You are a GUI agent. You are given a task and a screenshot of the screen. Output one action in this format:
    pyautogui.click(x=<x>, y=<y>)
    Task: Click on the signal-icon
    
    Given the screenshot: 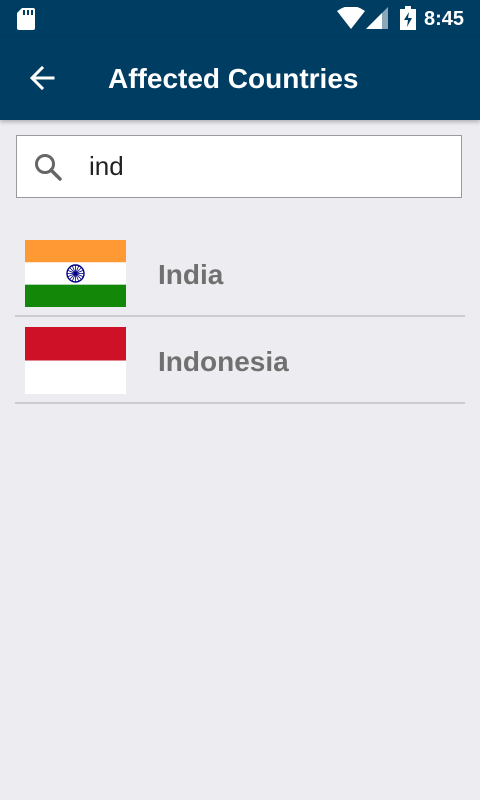 What is the action you would take?
    pyautogui.click(x=377, y=18)
    